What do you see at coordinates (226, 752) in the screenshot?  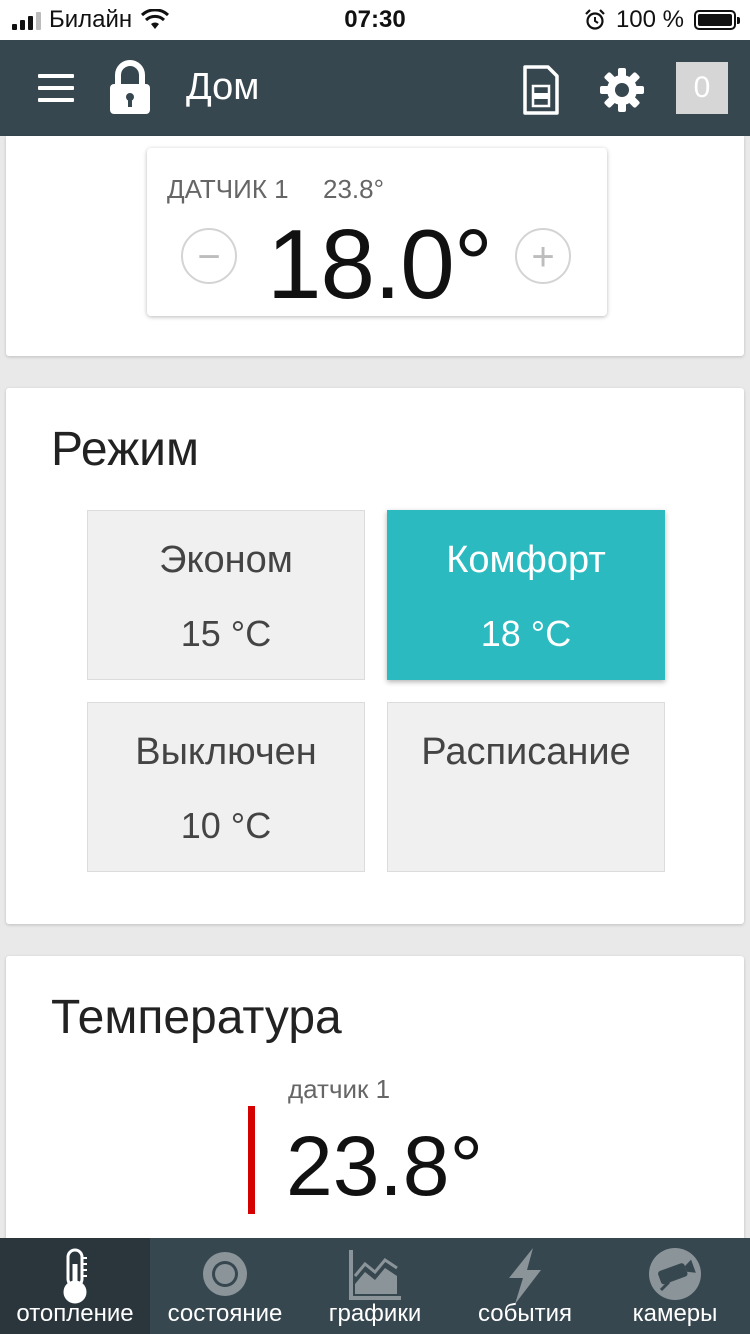 I see `mode-name: Выключен` at bounding box center [226, 752].